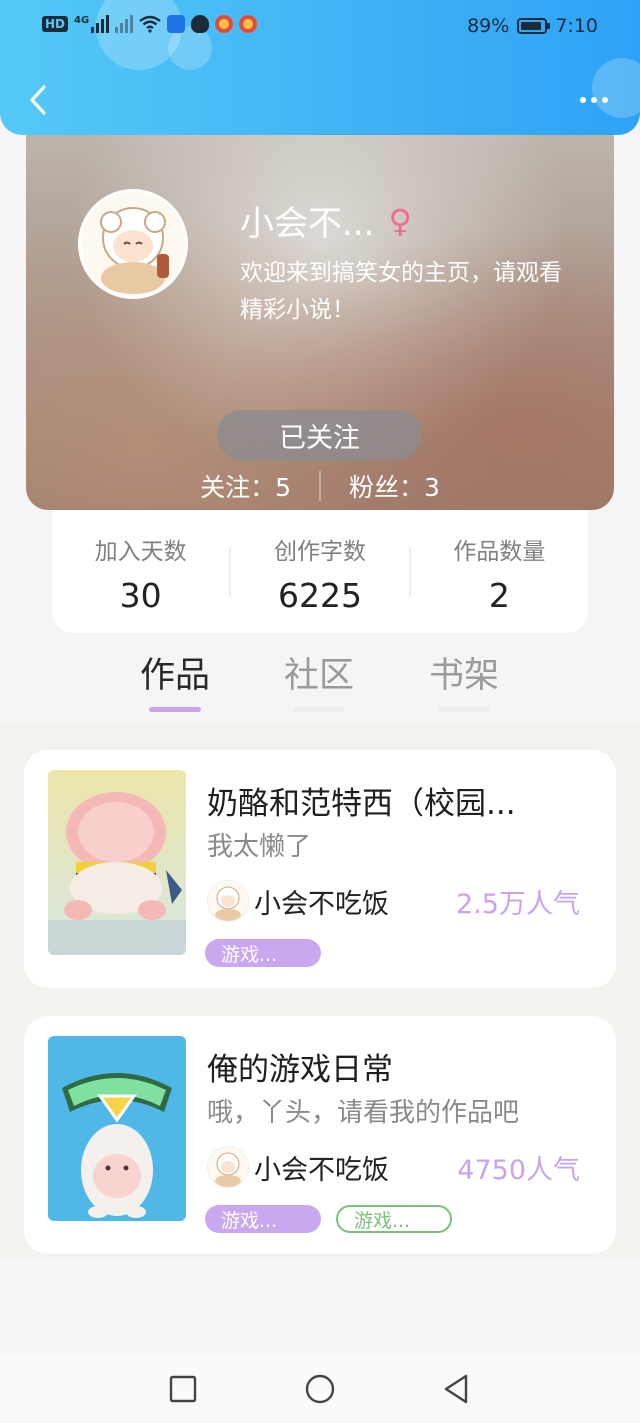  I want to click on stat-label: 加入天数, so click(140, 552).